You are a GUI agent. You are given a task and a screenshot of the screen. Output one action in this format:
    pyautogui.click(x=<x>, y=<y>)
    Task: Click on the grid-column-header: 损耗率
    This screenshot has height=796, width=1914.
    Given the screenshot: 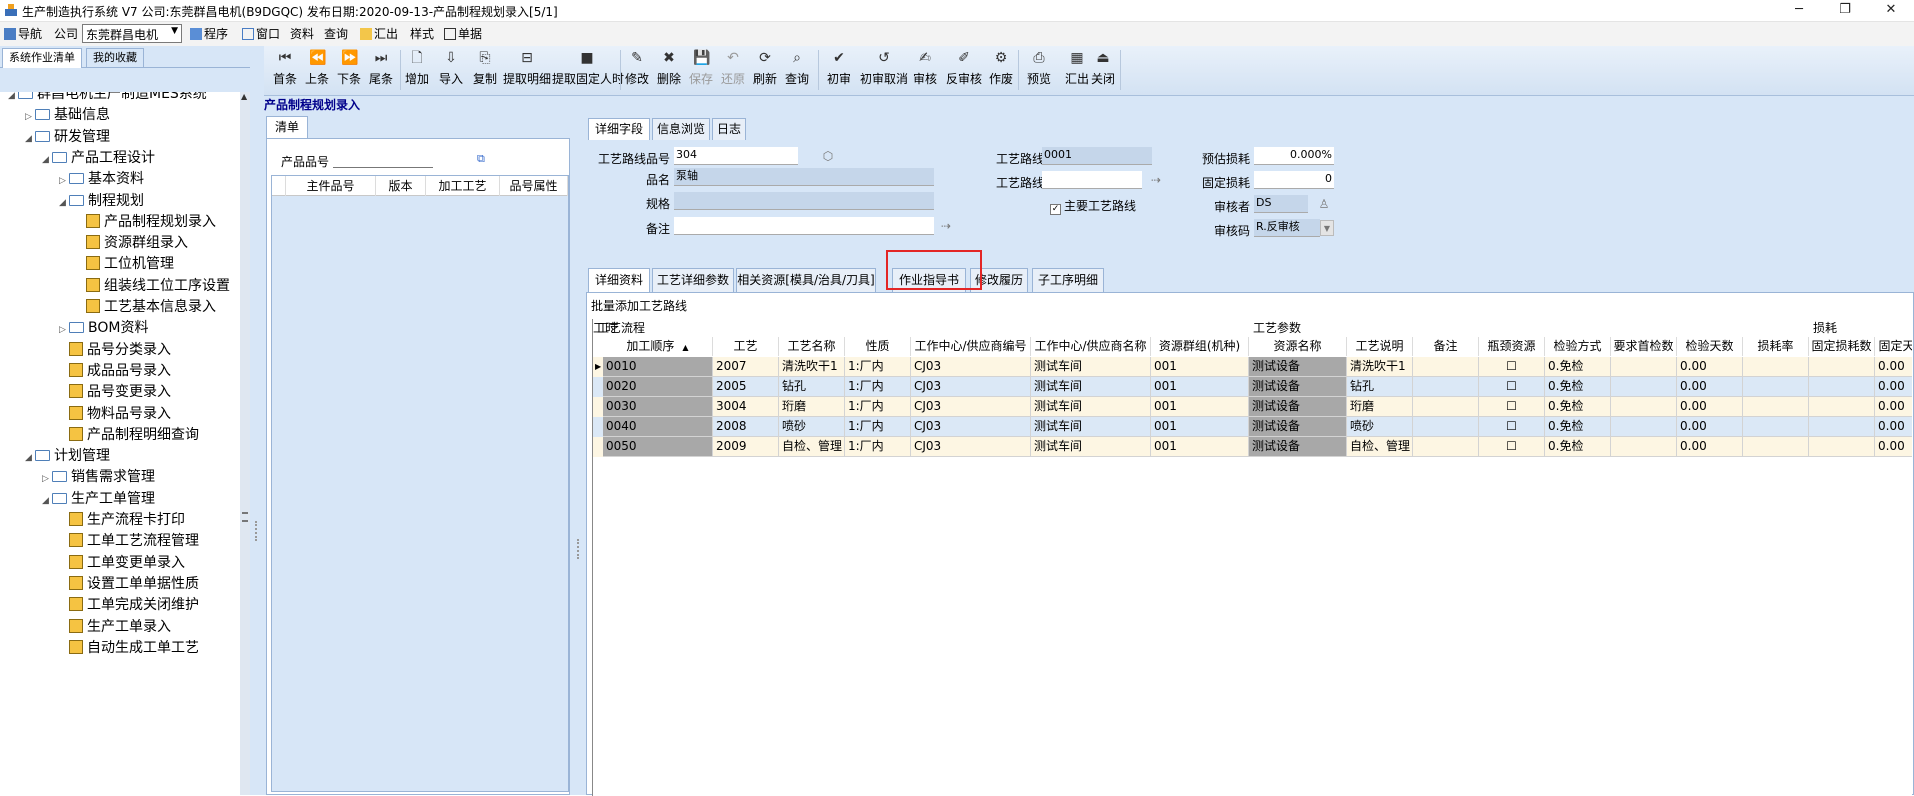 What is the action you would take?
    pyautogui.click(x=1776, y=346)
    